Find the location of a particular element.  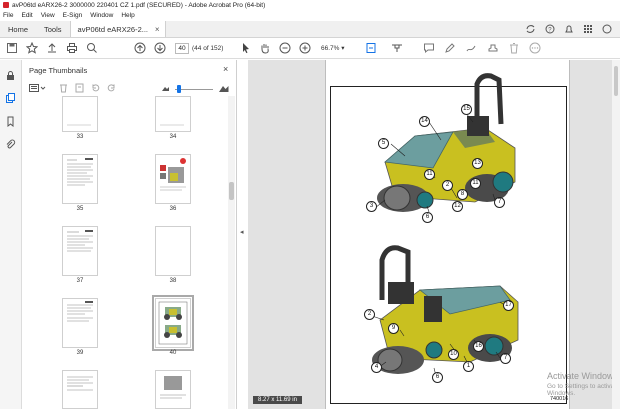

page-count-label: (44 of 152) is located at coordinates (208, 48).